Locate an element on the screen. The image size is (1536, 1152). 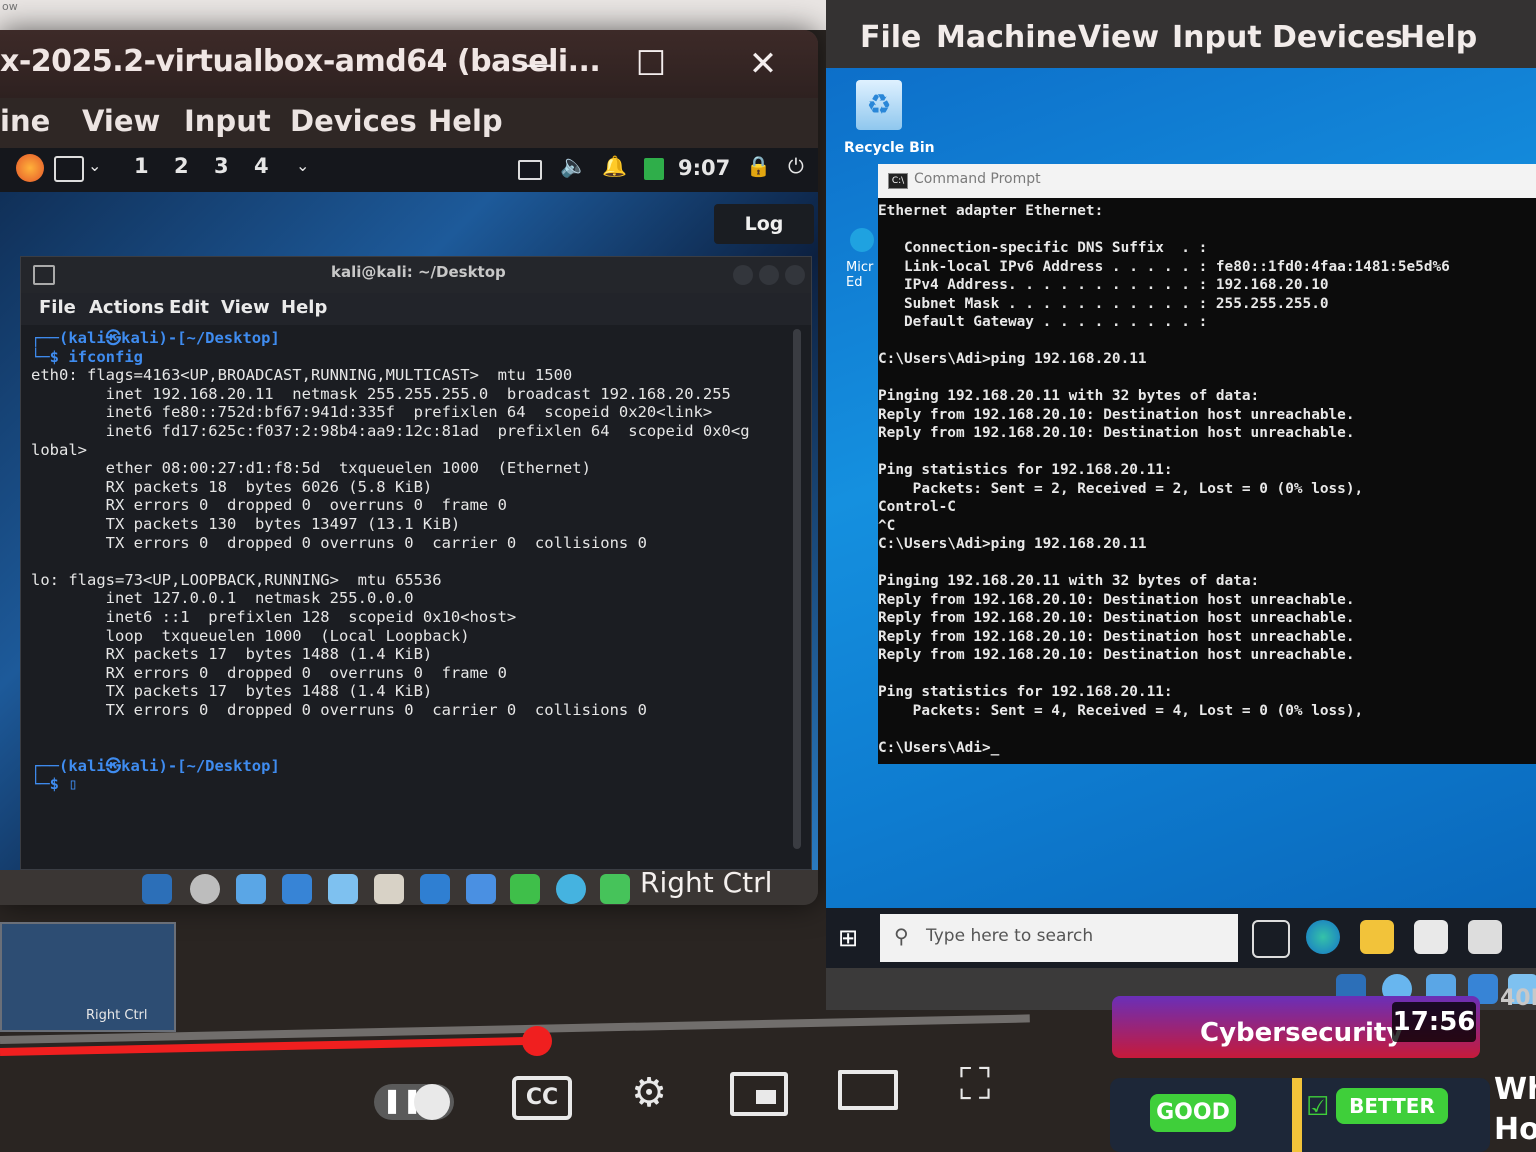
mail-icon is located at coordinates (1485, 937).